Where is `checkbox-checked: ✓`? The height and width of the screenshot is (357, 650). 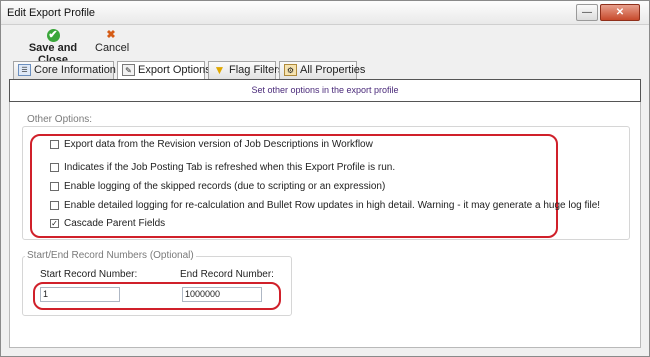
checkbox-checked: ✓ is located at coordinates (54, 223).